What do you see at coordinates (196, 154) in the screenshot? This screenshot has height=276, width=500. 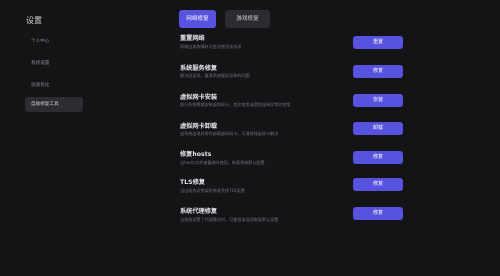 I see `repair-title-hosts: 修复hosts` at bounding box center [196, 154].